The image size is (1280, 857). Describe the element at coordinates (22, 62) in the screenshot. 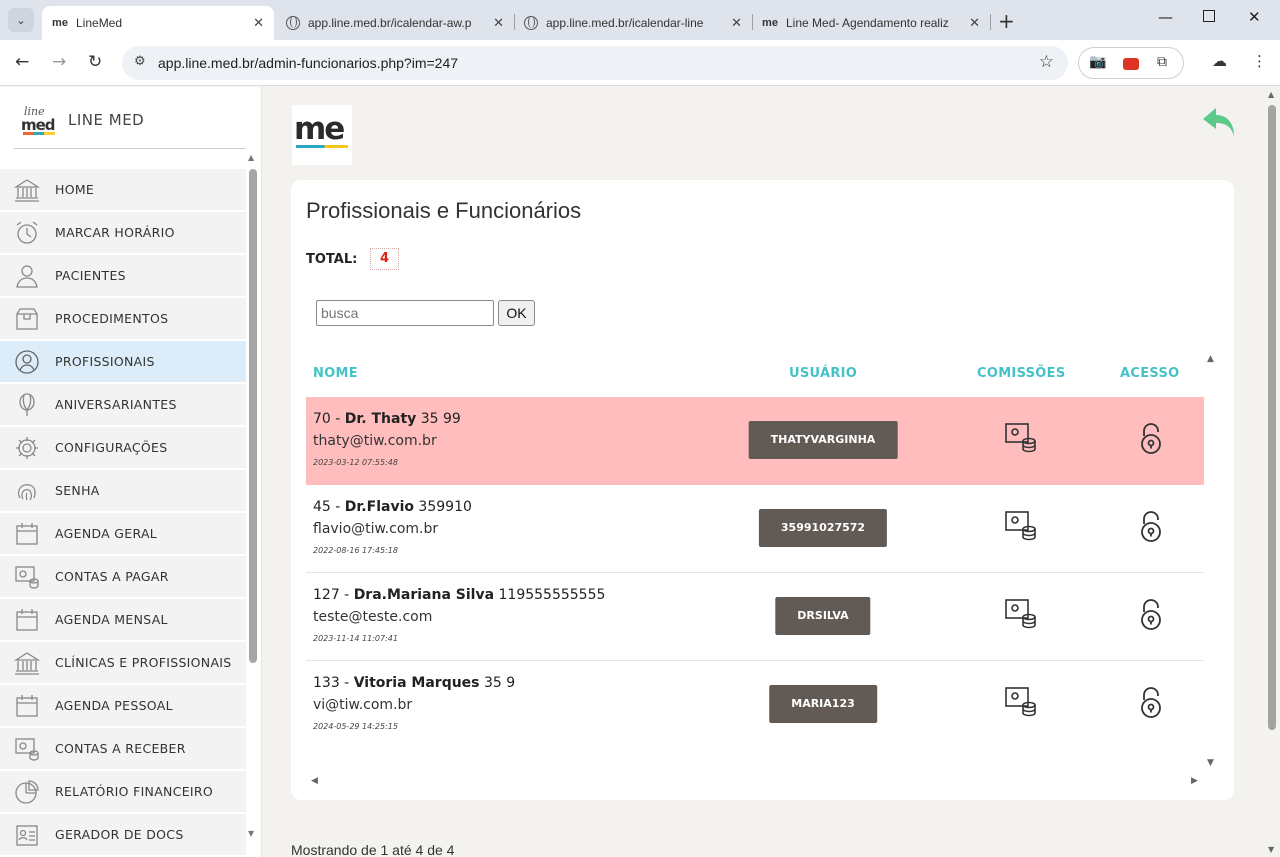

I see `back-nav-icon: ←` at that location.